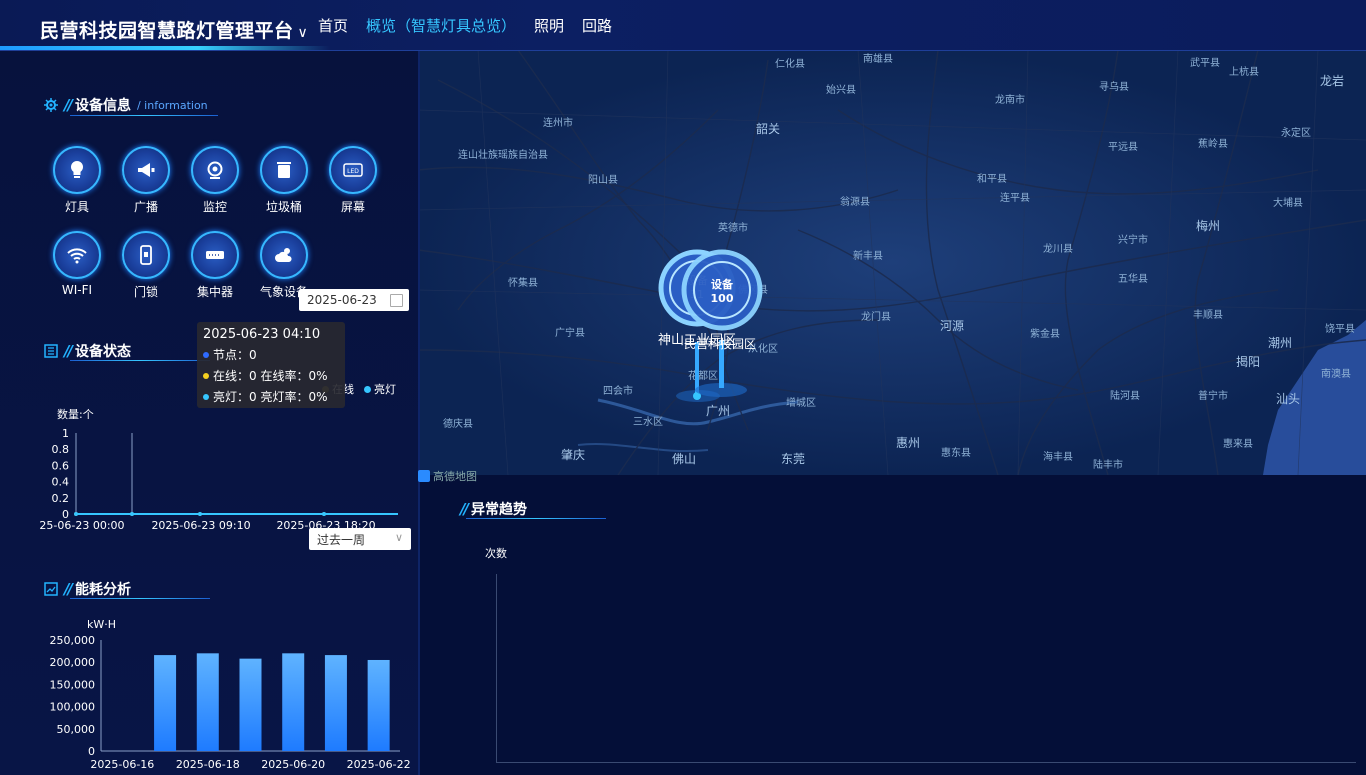 The image size is (1366, 775). Describe the element at coordinates (841, 89) in the screenshot. I see `map-label: 始兴县` at that location.